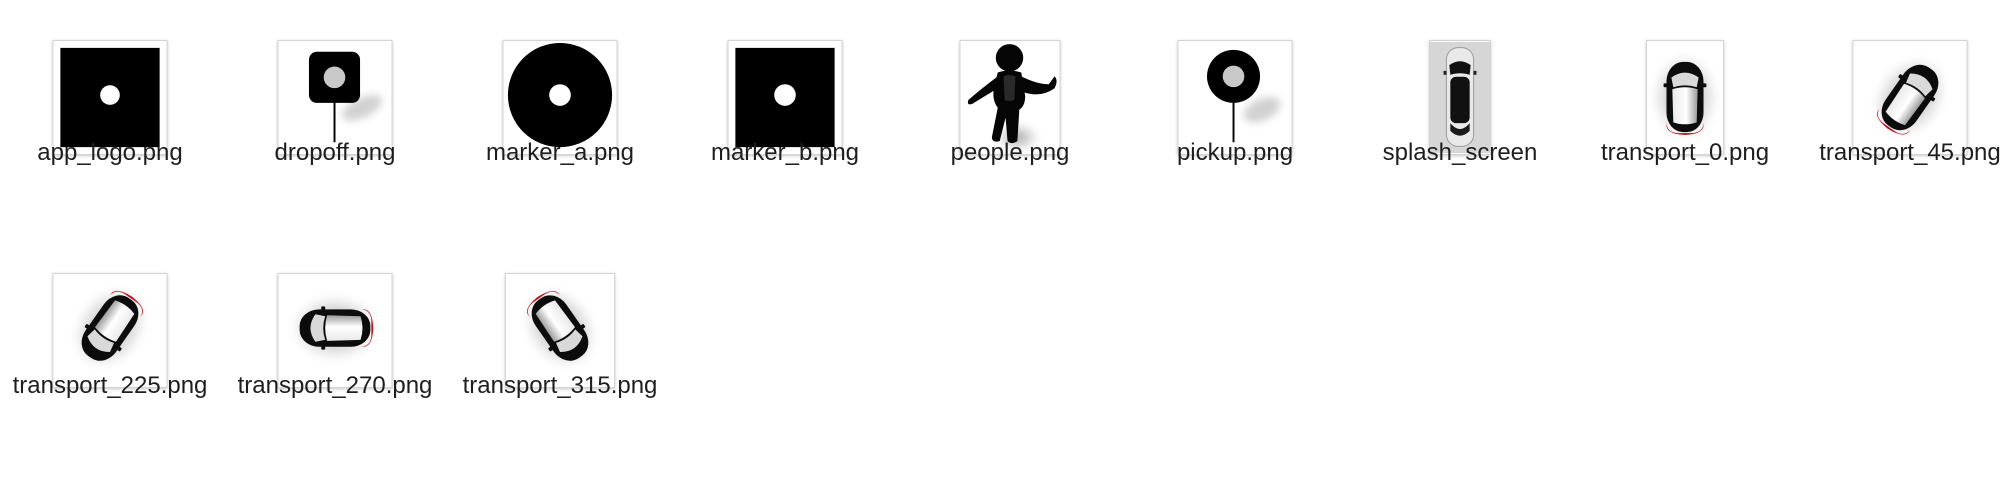  I want to click on file-item-dropoff: dropoff.png, so click(335, 105).